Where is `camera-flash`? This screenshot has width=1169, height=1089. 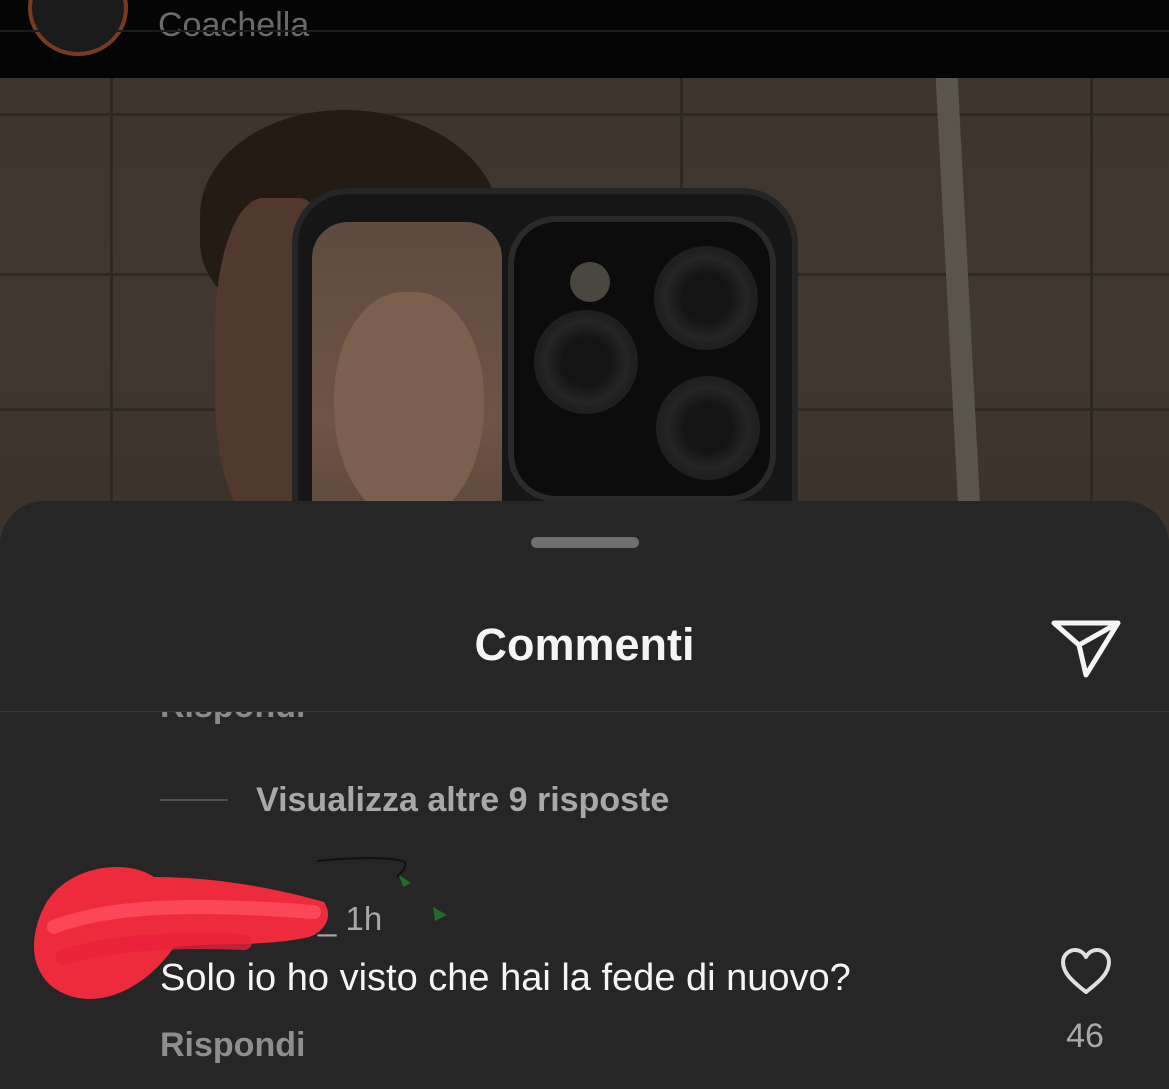
camera-flash is located at coordinates (590, 282).